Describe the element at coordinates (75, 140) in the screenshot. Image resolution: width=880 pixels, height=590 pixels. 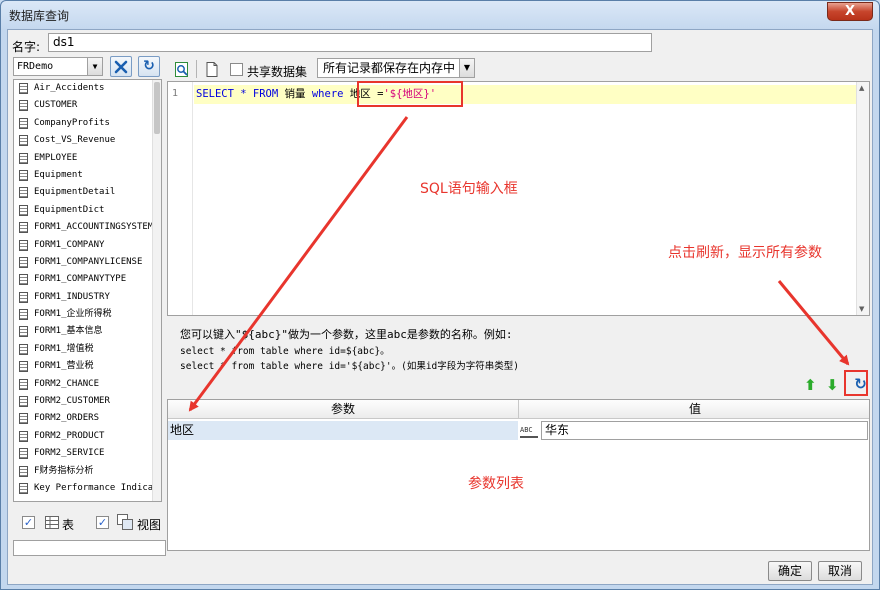
I see `table-name: Cost_VS_Revenue` at that location.